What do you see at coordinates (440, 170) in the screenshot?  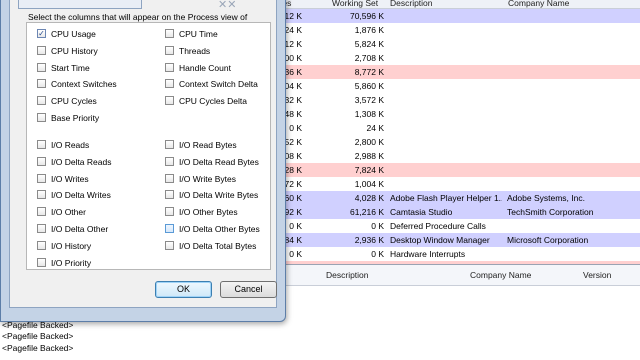 I see `process-row: 28 K 7,824 K` at bounding box center [440, 170].